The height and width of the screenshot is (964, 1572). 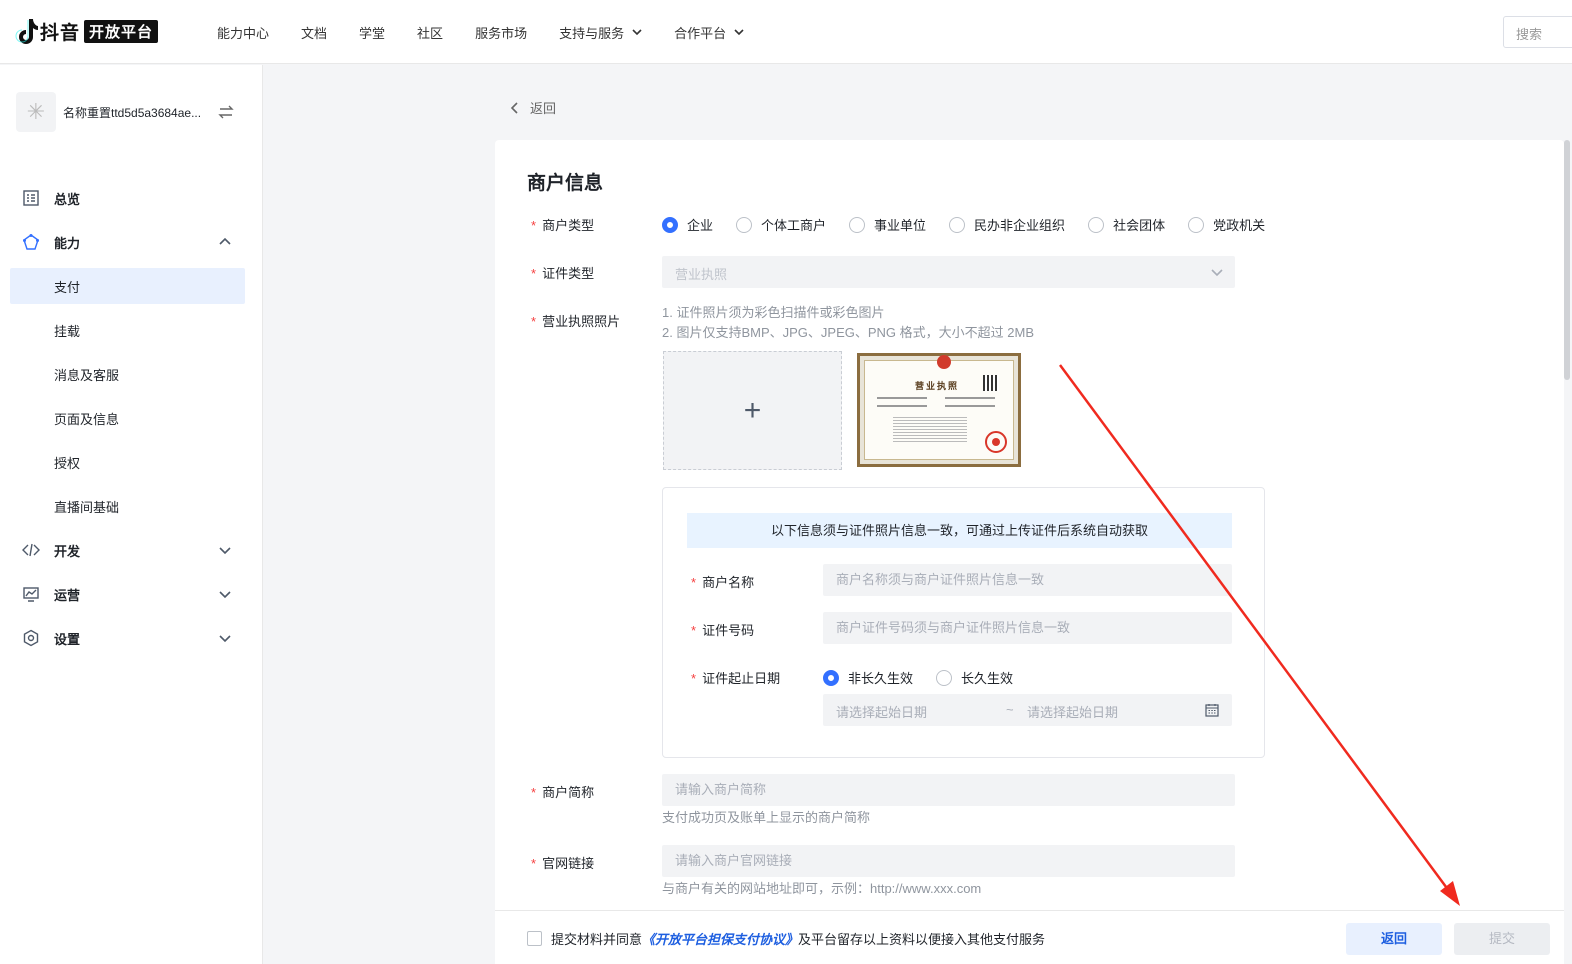 I want to click on nav-service-market: 服务市场, so click(x=501, y=32).